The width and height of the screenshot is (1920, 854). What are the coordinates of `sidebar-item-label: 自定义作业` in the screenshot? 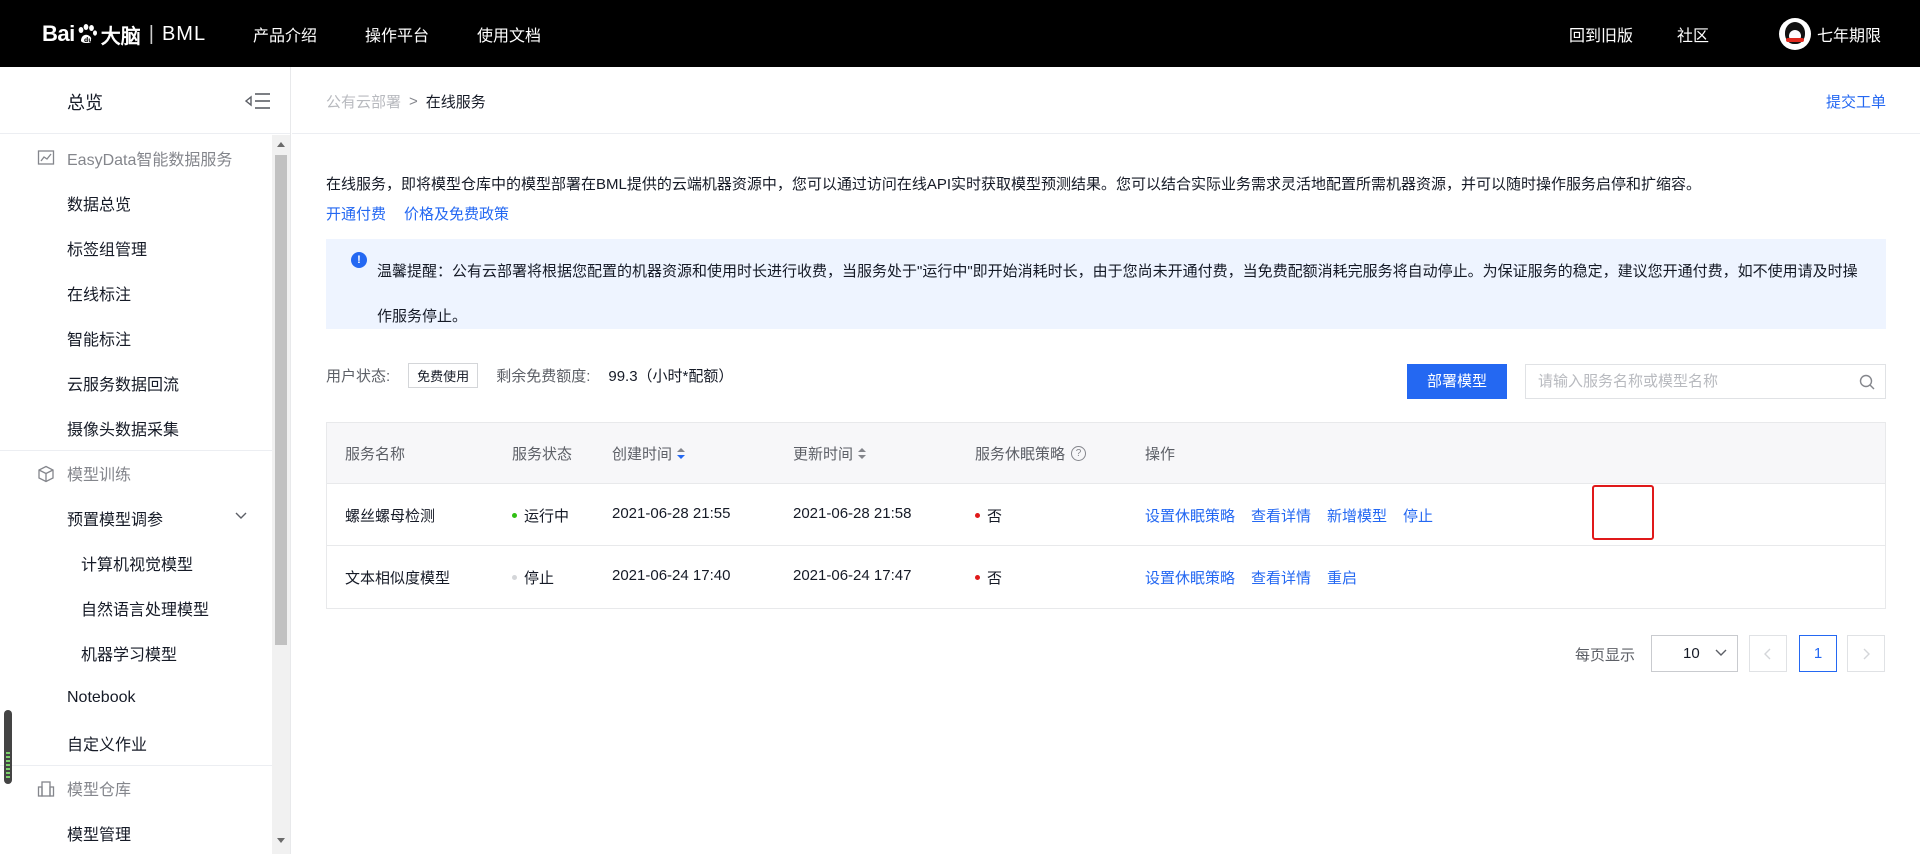 It's located at (107, 745).